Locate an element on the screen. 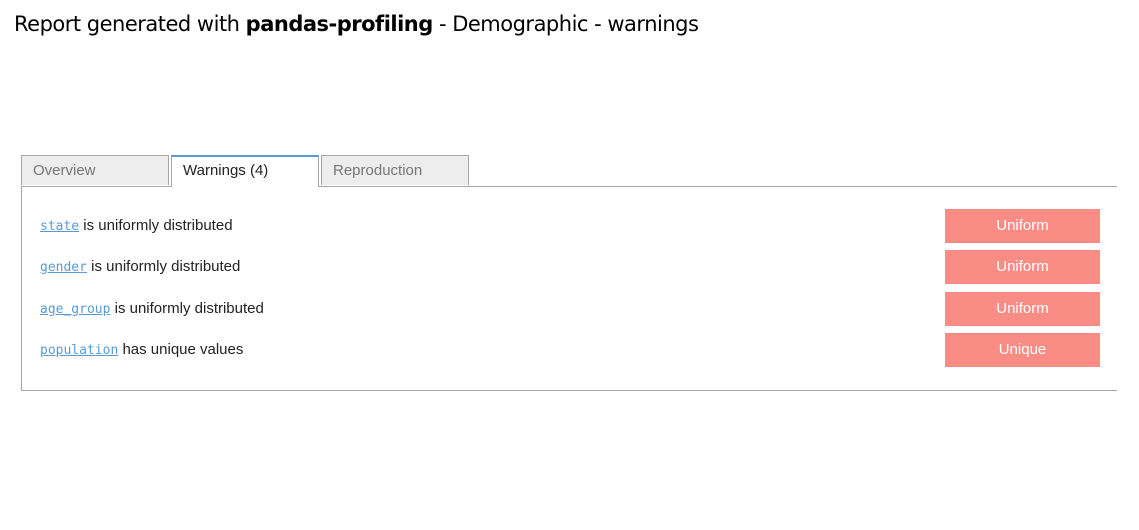 The width and height of the screenshot is (1139, 530). title-brand: pandas-profiling is located at coordinates (339, 24).